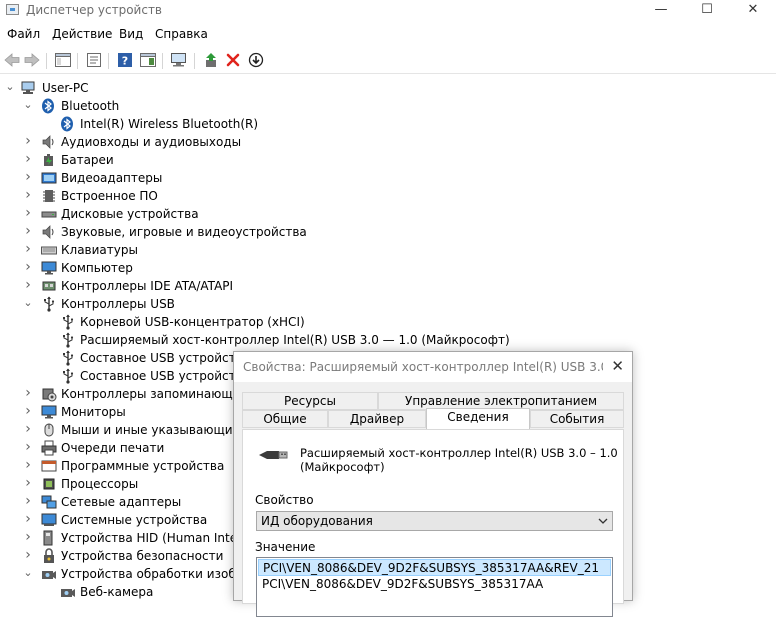 Image resolution: width=776 pixels, height=617 pixels. I want to click on tree-item-label: Программные устройства, so click(143, 466).